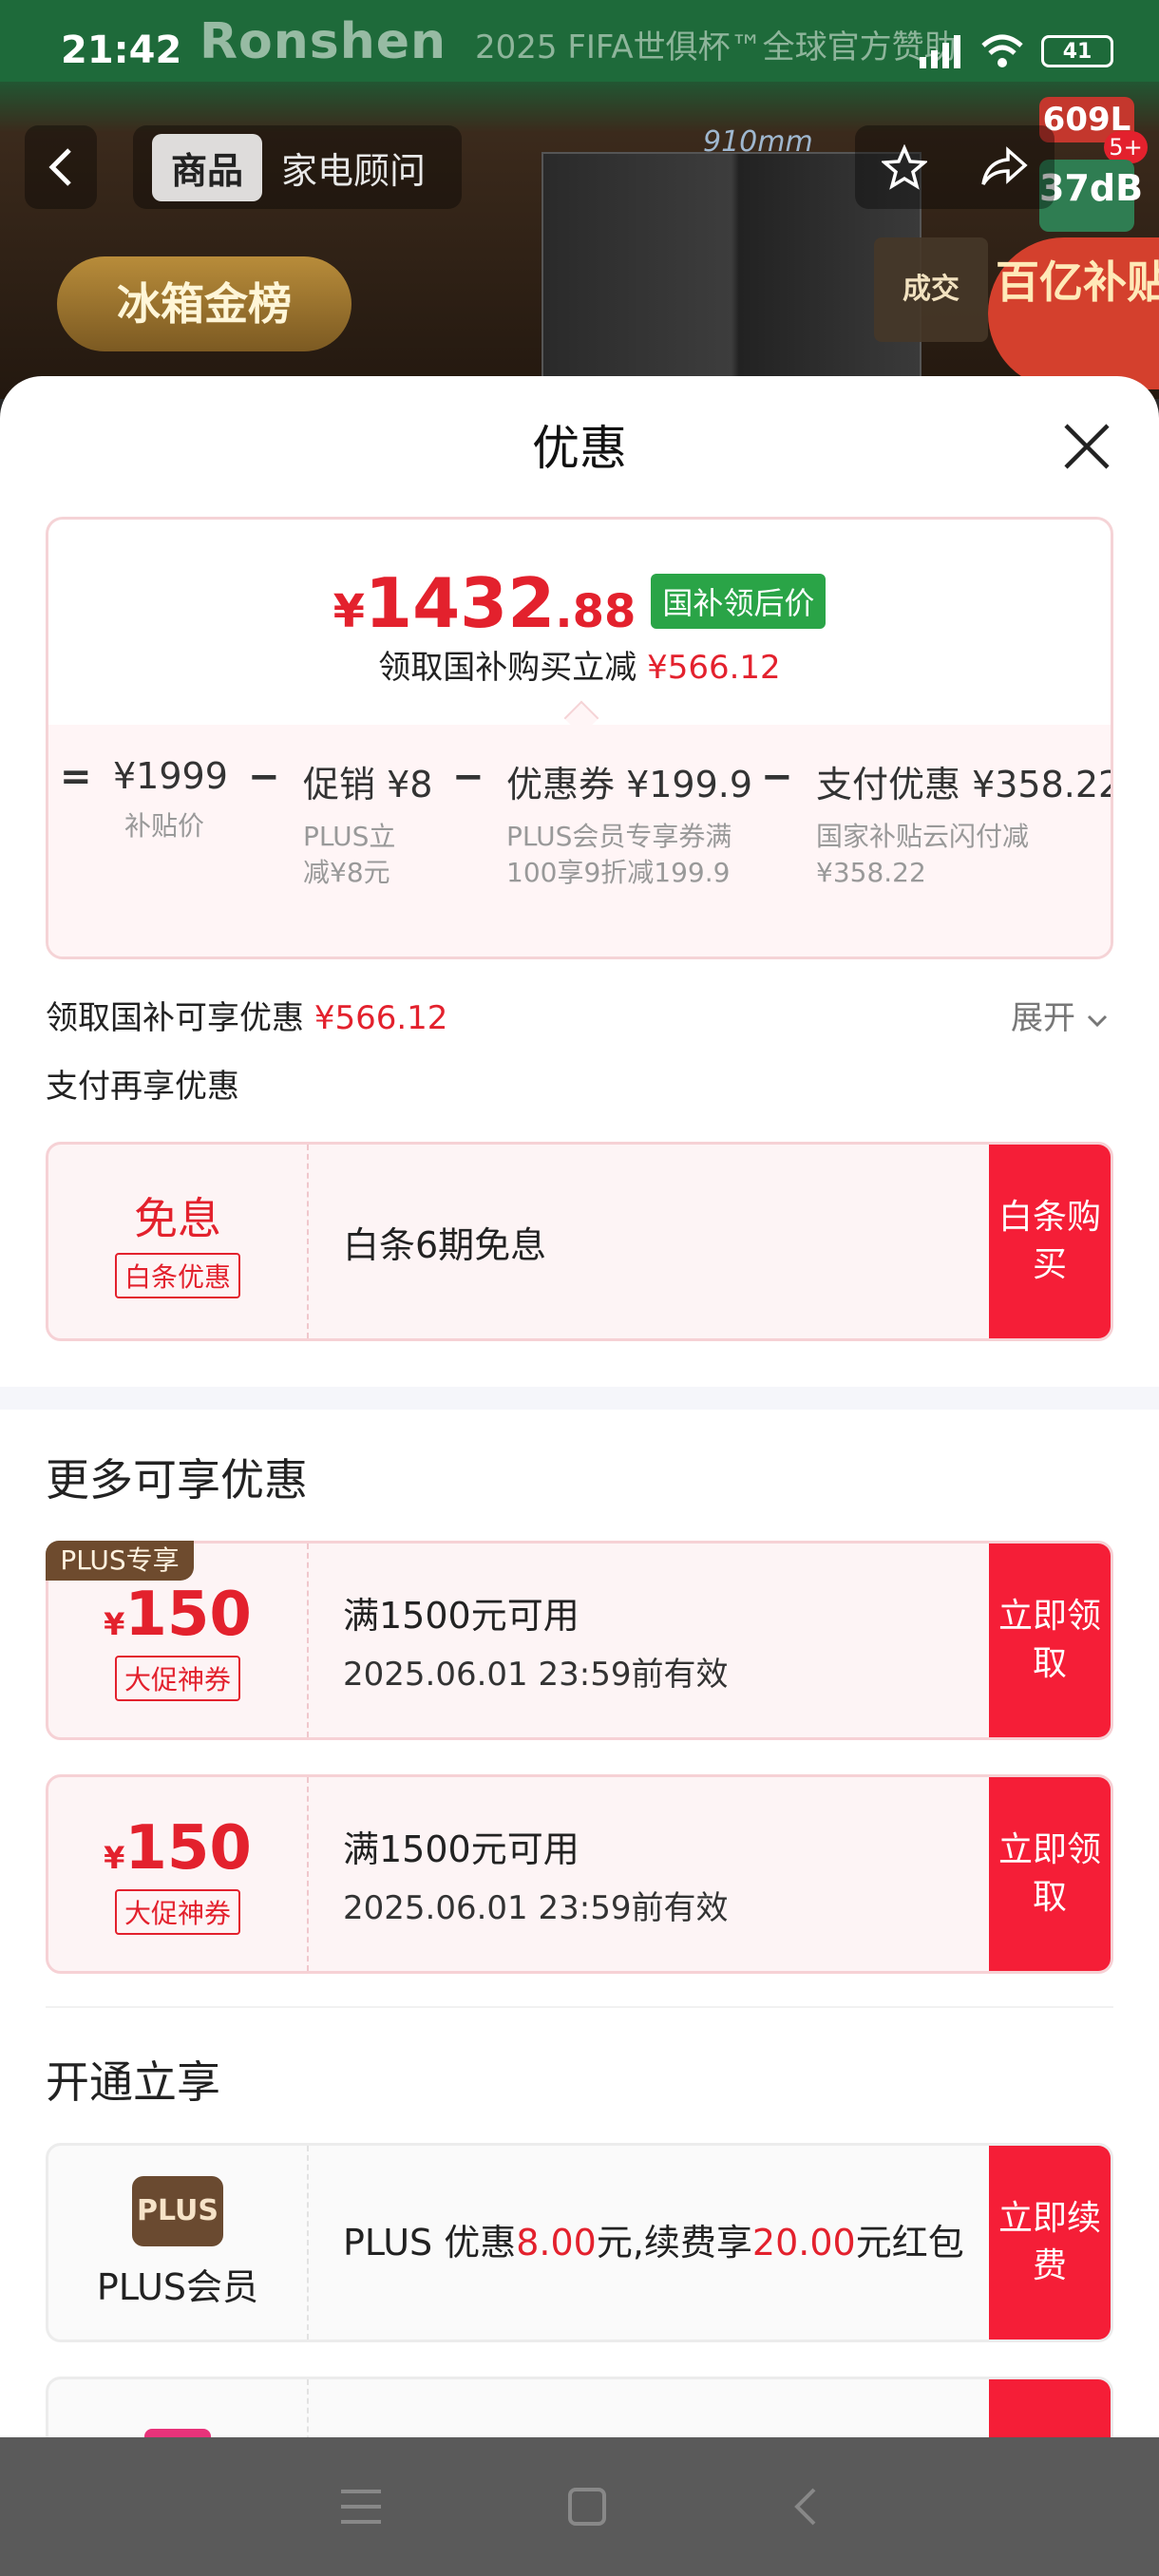 The image size is (1159, 2576). Describe the element at coordinates (579, 2407) in the screenshot. I see `next-offer-card: 立即` at that location.